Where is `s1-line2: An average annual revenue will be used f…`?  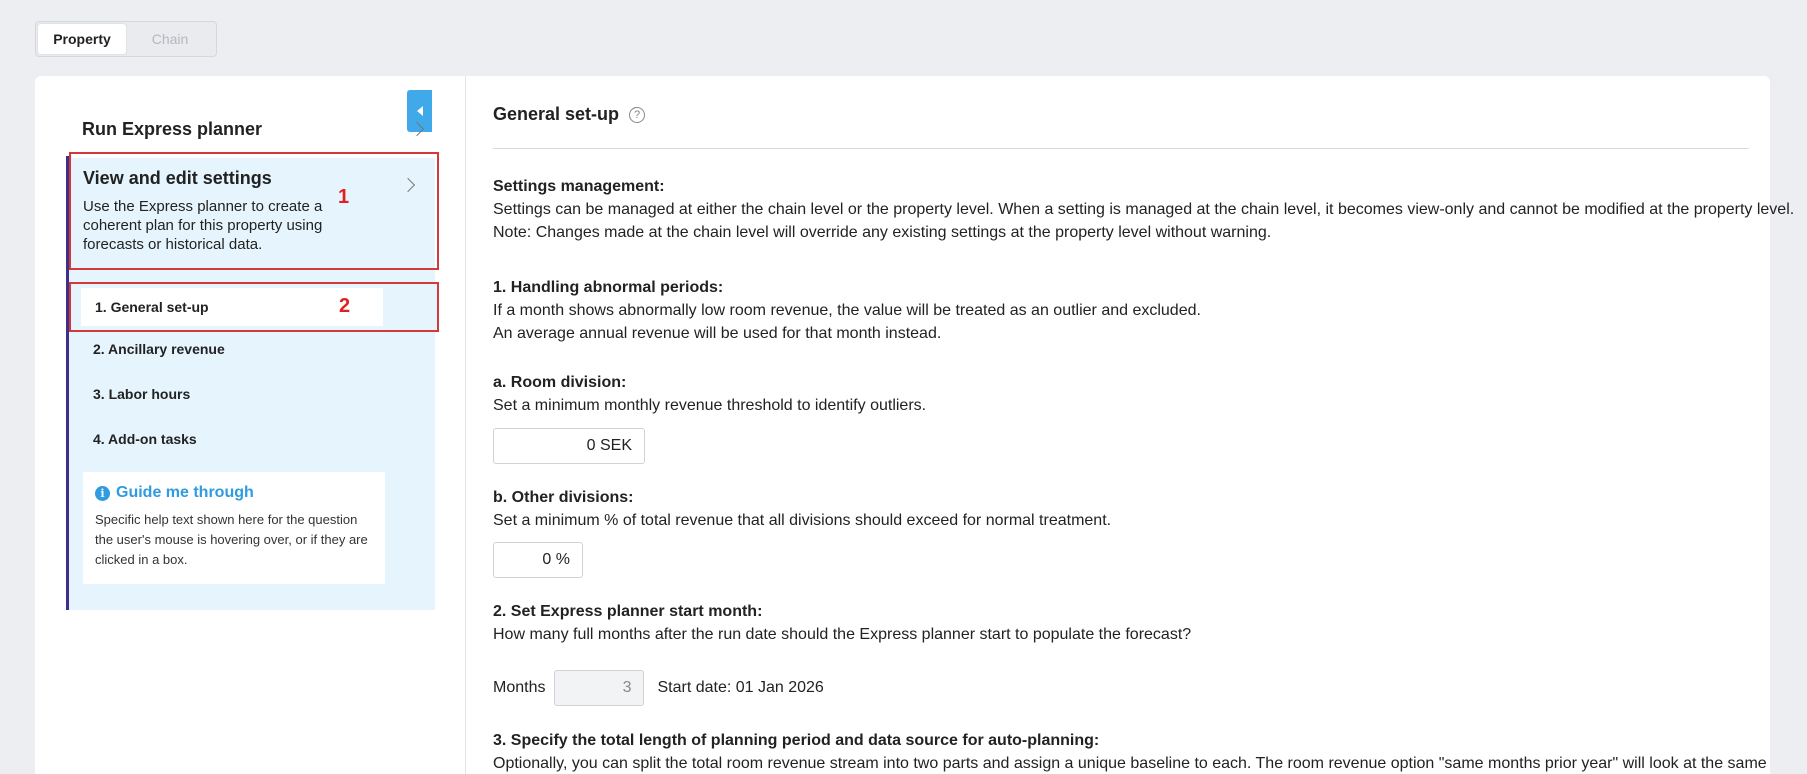 s1-line2: An average annual revenue will be used f… is located at coordinates (717, 333).